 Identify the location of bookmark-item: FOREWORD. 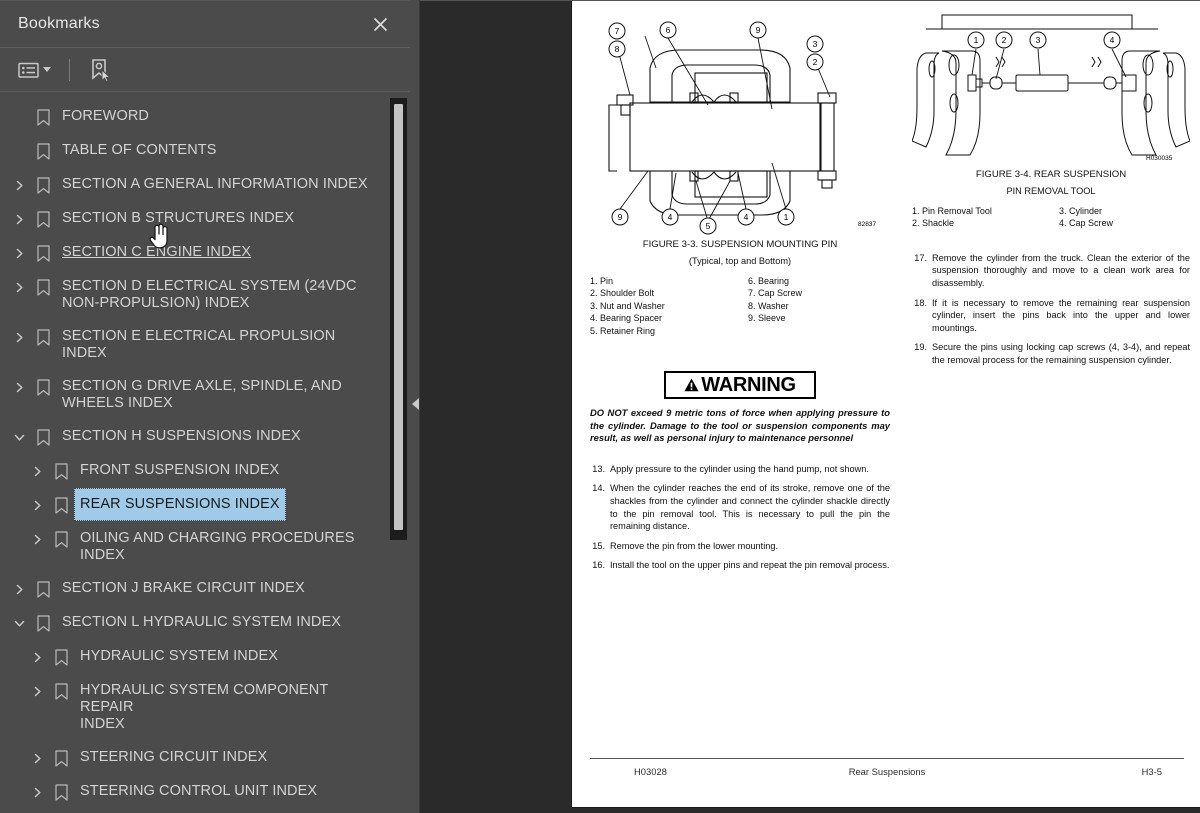
(194, 117).